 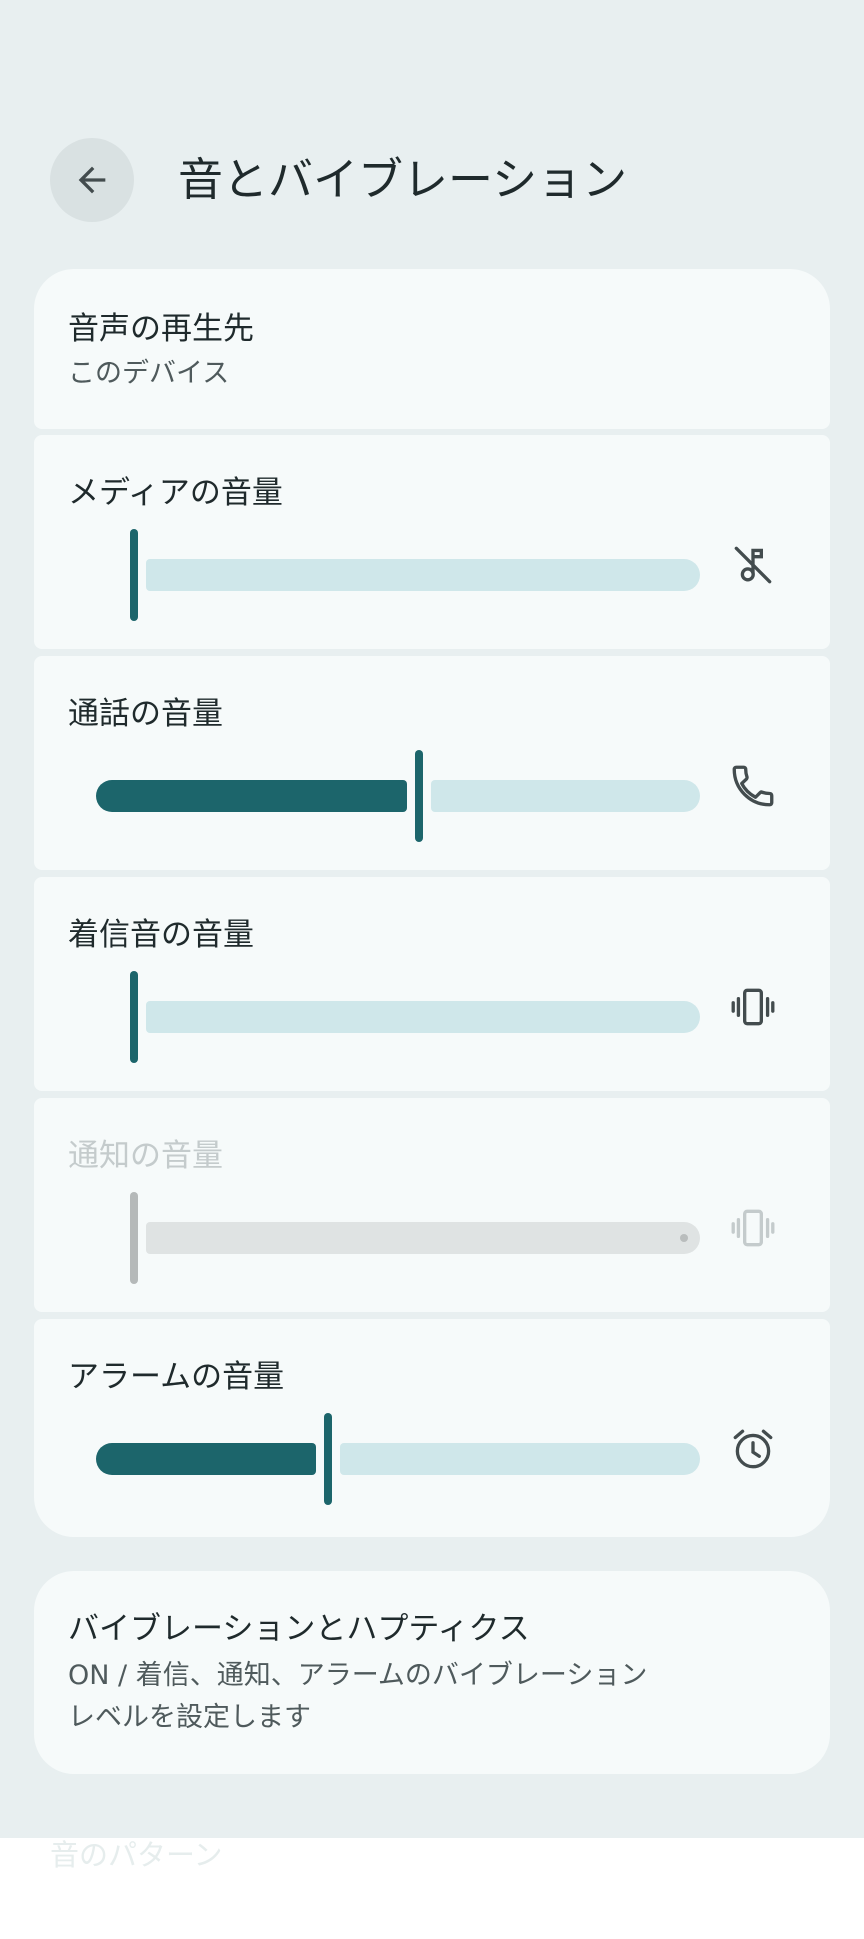 I want to click on media-volume-item: メディアの音量, so click(x=432, y=542).